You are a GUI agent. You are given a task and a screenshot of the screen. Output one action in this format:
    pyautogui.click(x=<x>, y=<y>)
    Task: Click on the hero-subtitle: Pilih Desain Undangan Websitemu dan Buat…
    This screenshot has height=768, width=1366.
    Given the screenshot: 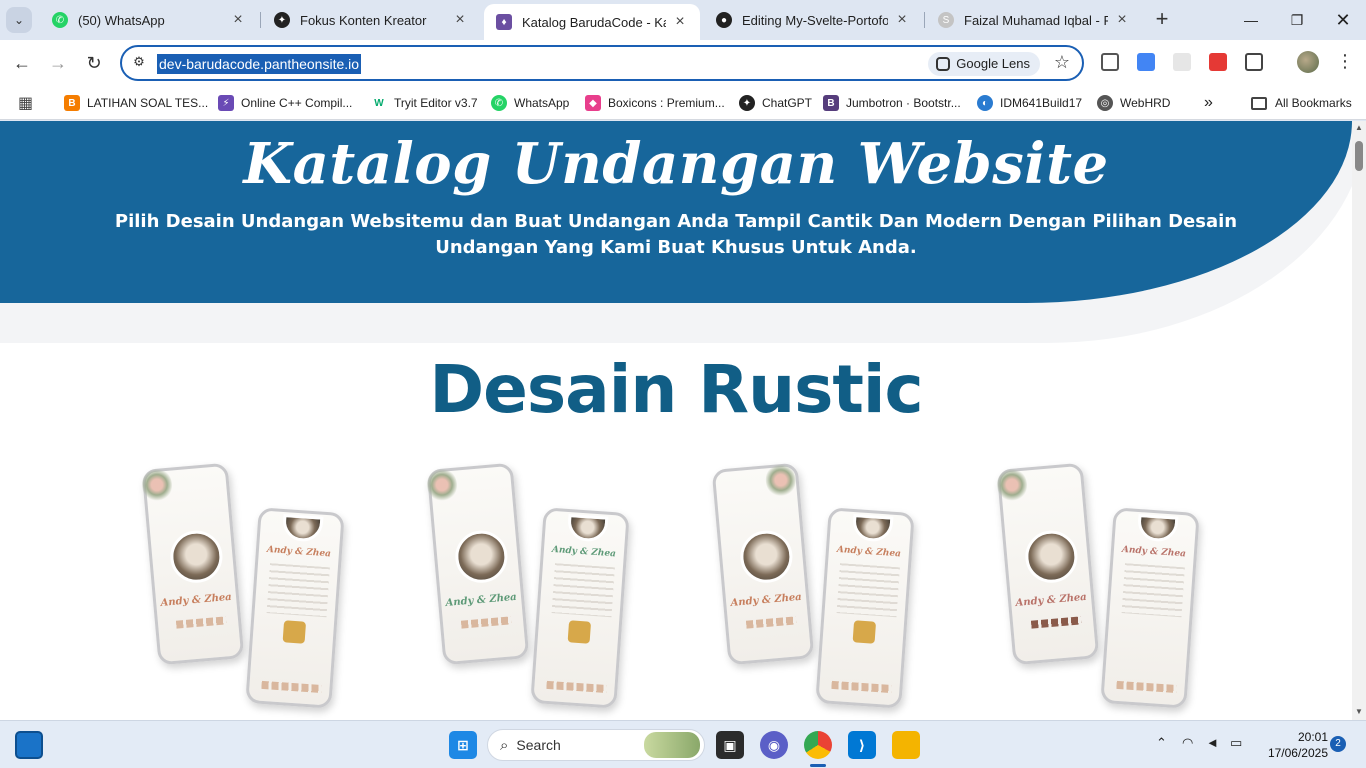 What is the action you would take?
    pyautogui.click(x=676, y=234)
    